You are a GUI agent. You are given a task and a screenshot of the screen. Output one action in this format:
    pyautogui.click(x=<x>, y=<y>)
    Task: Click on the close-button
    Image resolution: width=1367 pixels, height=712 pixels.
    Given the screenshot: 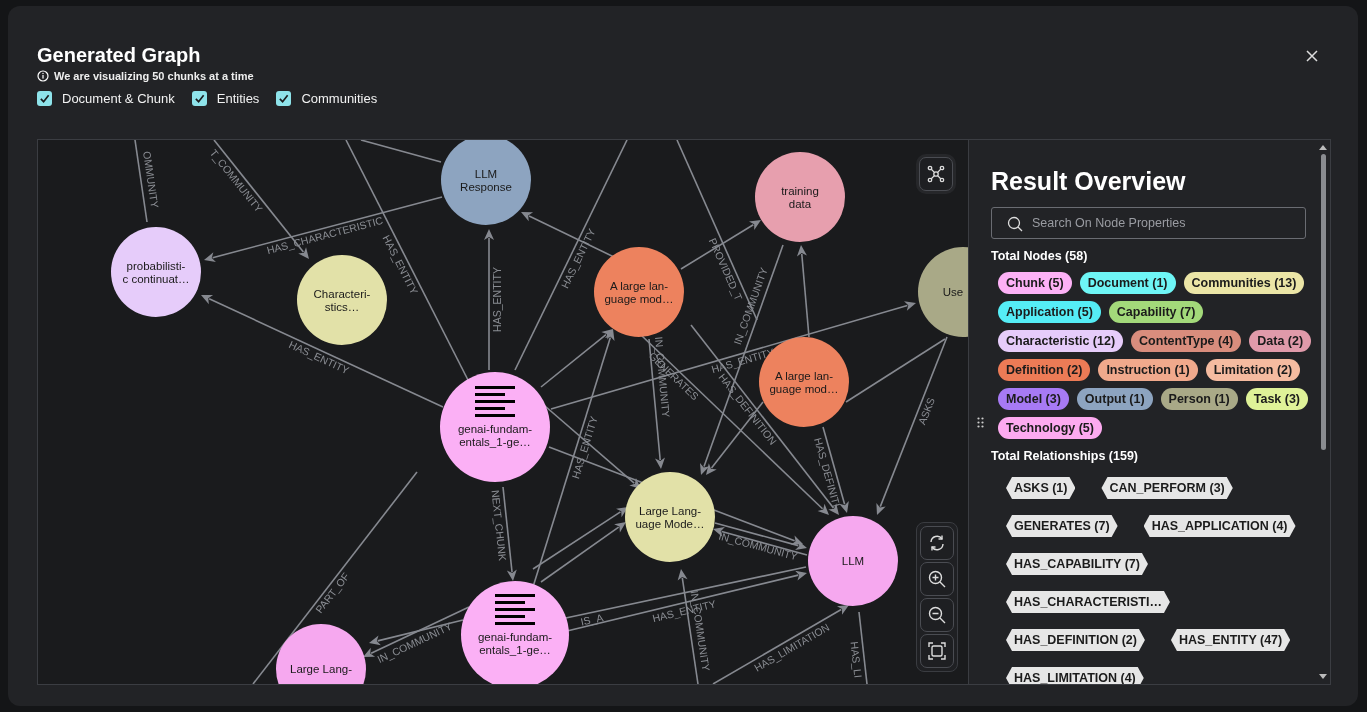 What is the action you would take?
    pyautogui.click(x=1312, y=56)
    